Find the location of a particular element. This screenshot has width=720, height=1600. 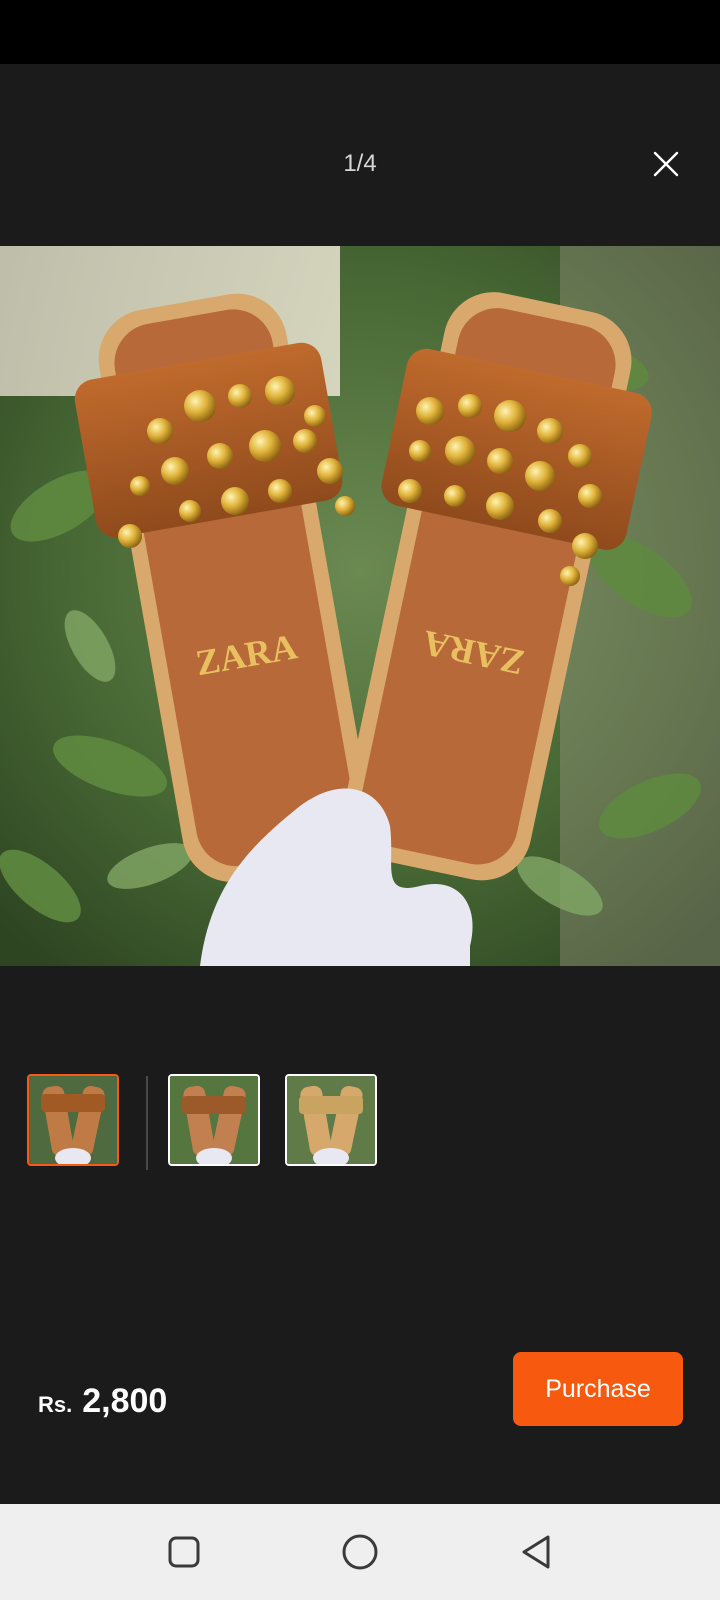

viewer-header: 1/4 is located at coordinates (360, 155).